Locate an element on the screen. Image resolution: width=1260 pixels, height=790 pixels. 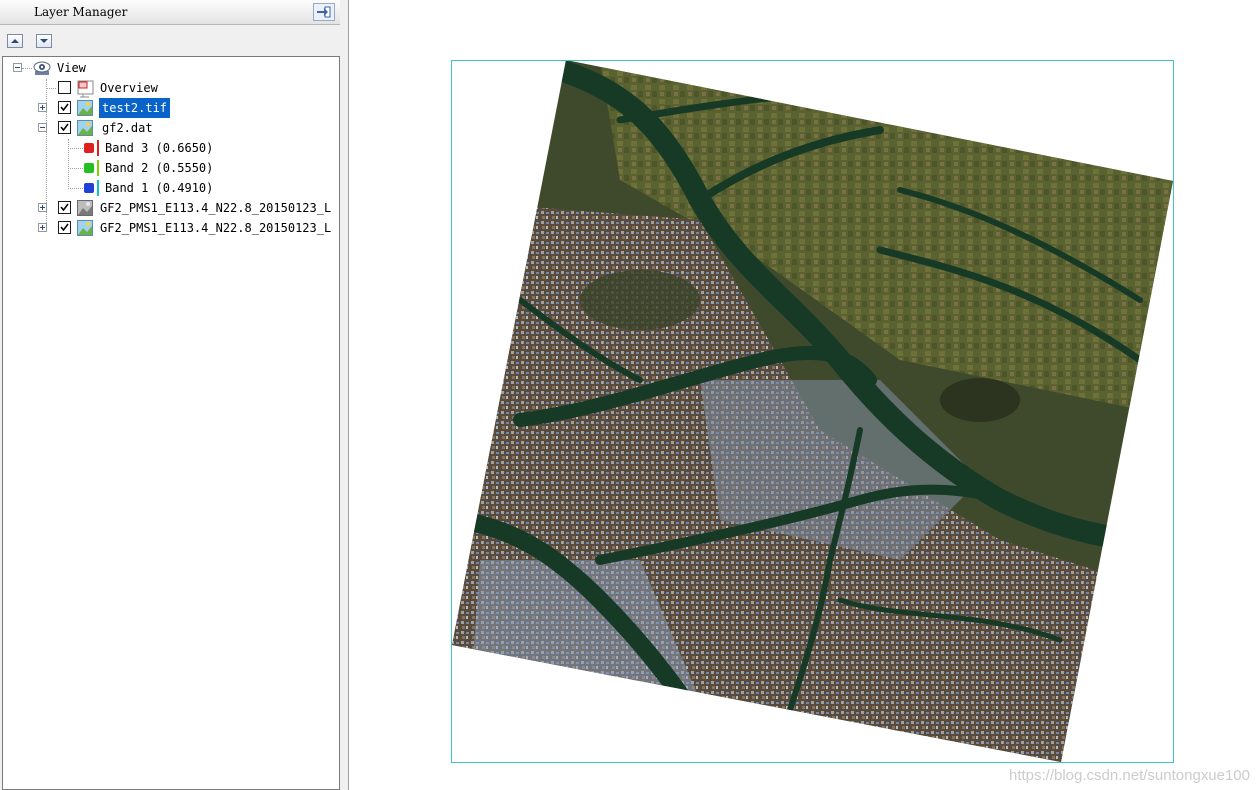
tree-node-band-2: Band 2 (0.5550) is located at coordinates (168, 168).